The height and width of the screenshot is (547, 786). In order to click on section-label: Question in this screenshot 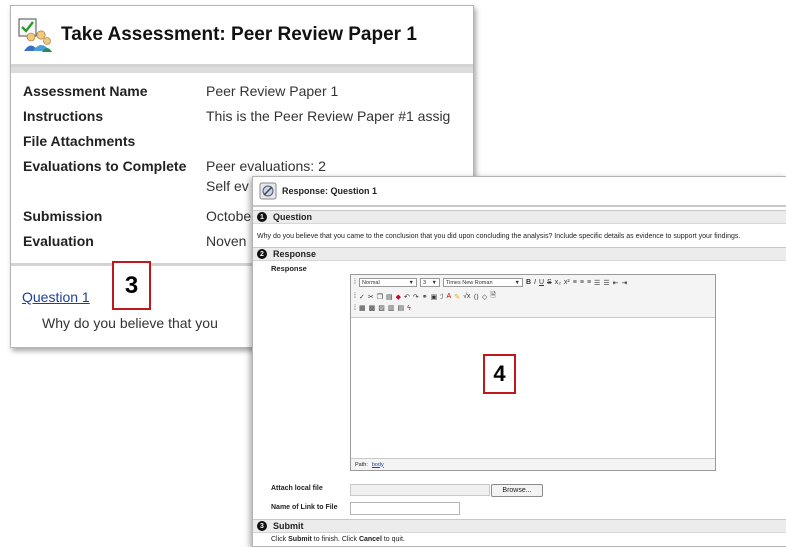, I will do `click(293, 217)`.